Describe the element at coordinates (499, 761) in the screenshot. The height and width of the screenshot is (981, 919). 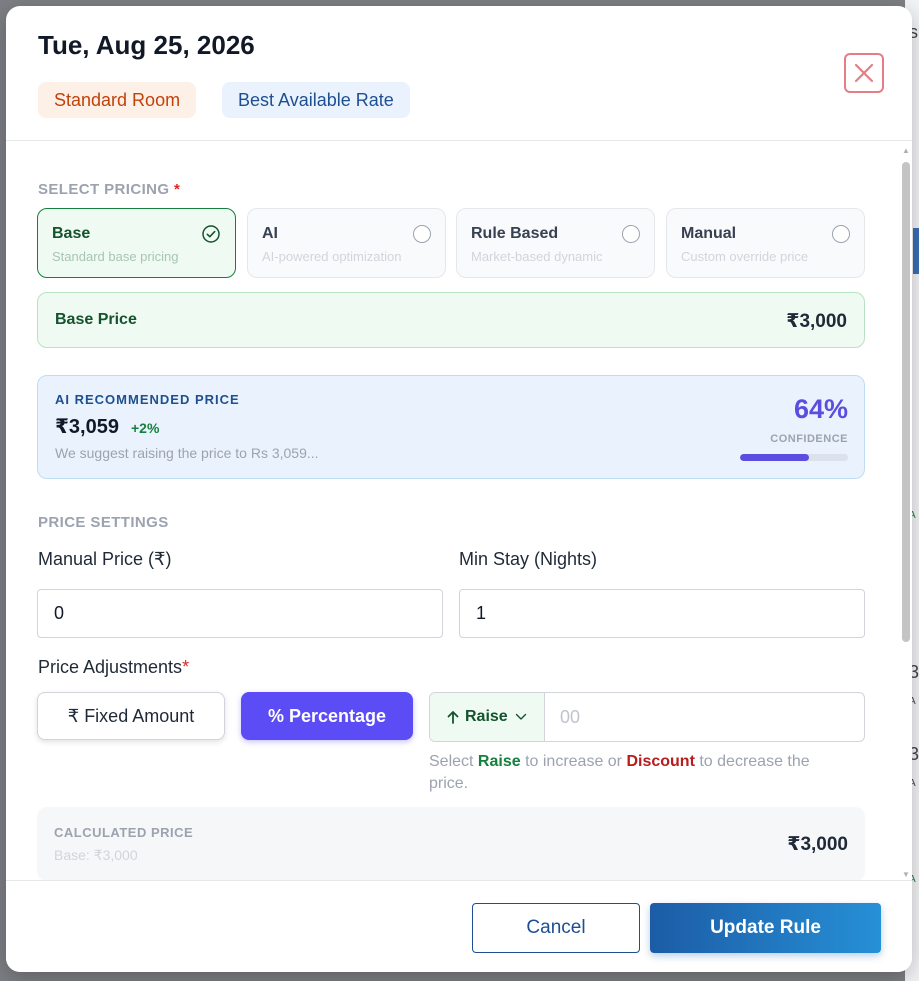
I see `hint-raise-word: Raise` at that location.